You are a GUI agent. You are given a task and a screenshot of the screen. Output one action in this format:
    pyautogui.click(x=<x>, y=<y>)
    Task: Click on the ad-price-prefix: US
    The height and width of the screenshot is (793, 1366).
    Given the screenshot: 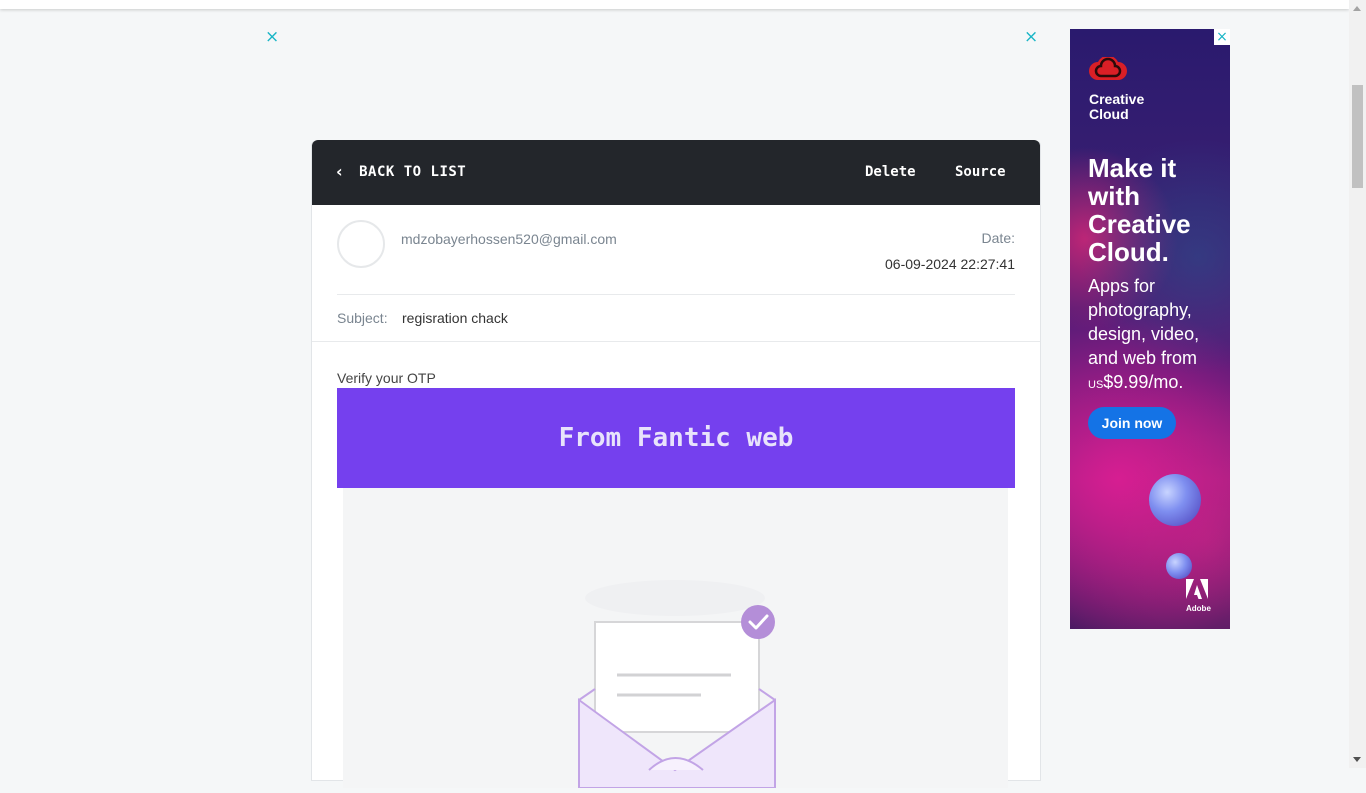 What is the action you would take?
    pyautogui.click(x=1096, y=385)
    